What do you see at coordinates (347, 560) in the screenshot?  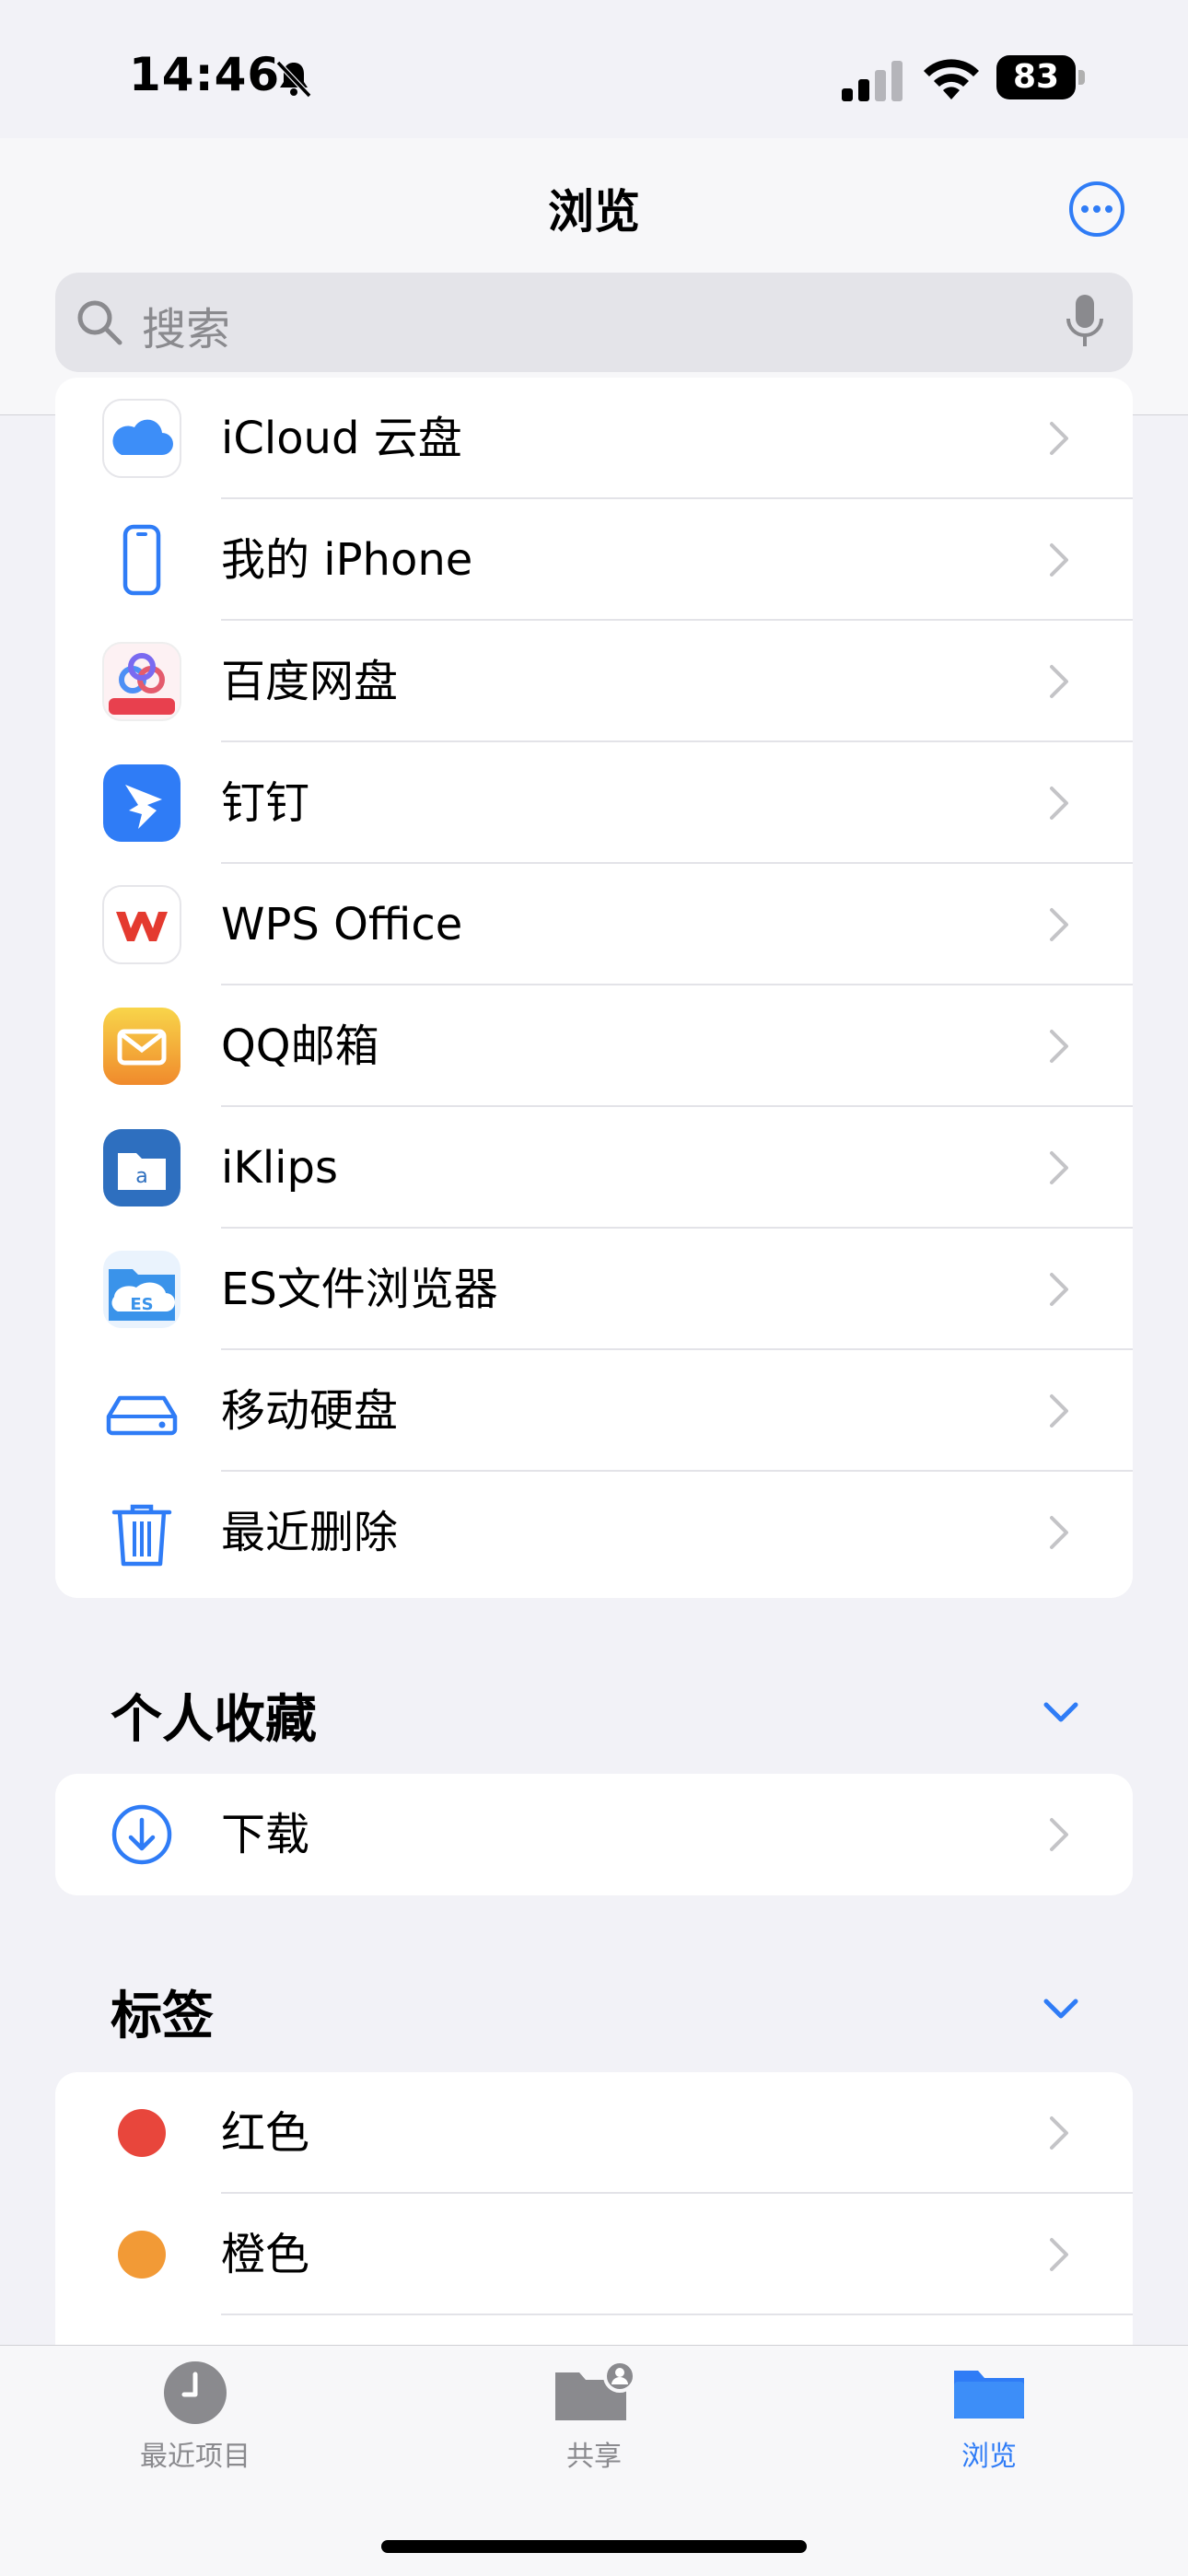 I see `location-label: 我的 iPhone` at bounding box center [347, 560].